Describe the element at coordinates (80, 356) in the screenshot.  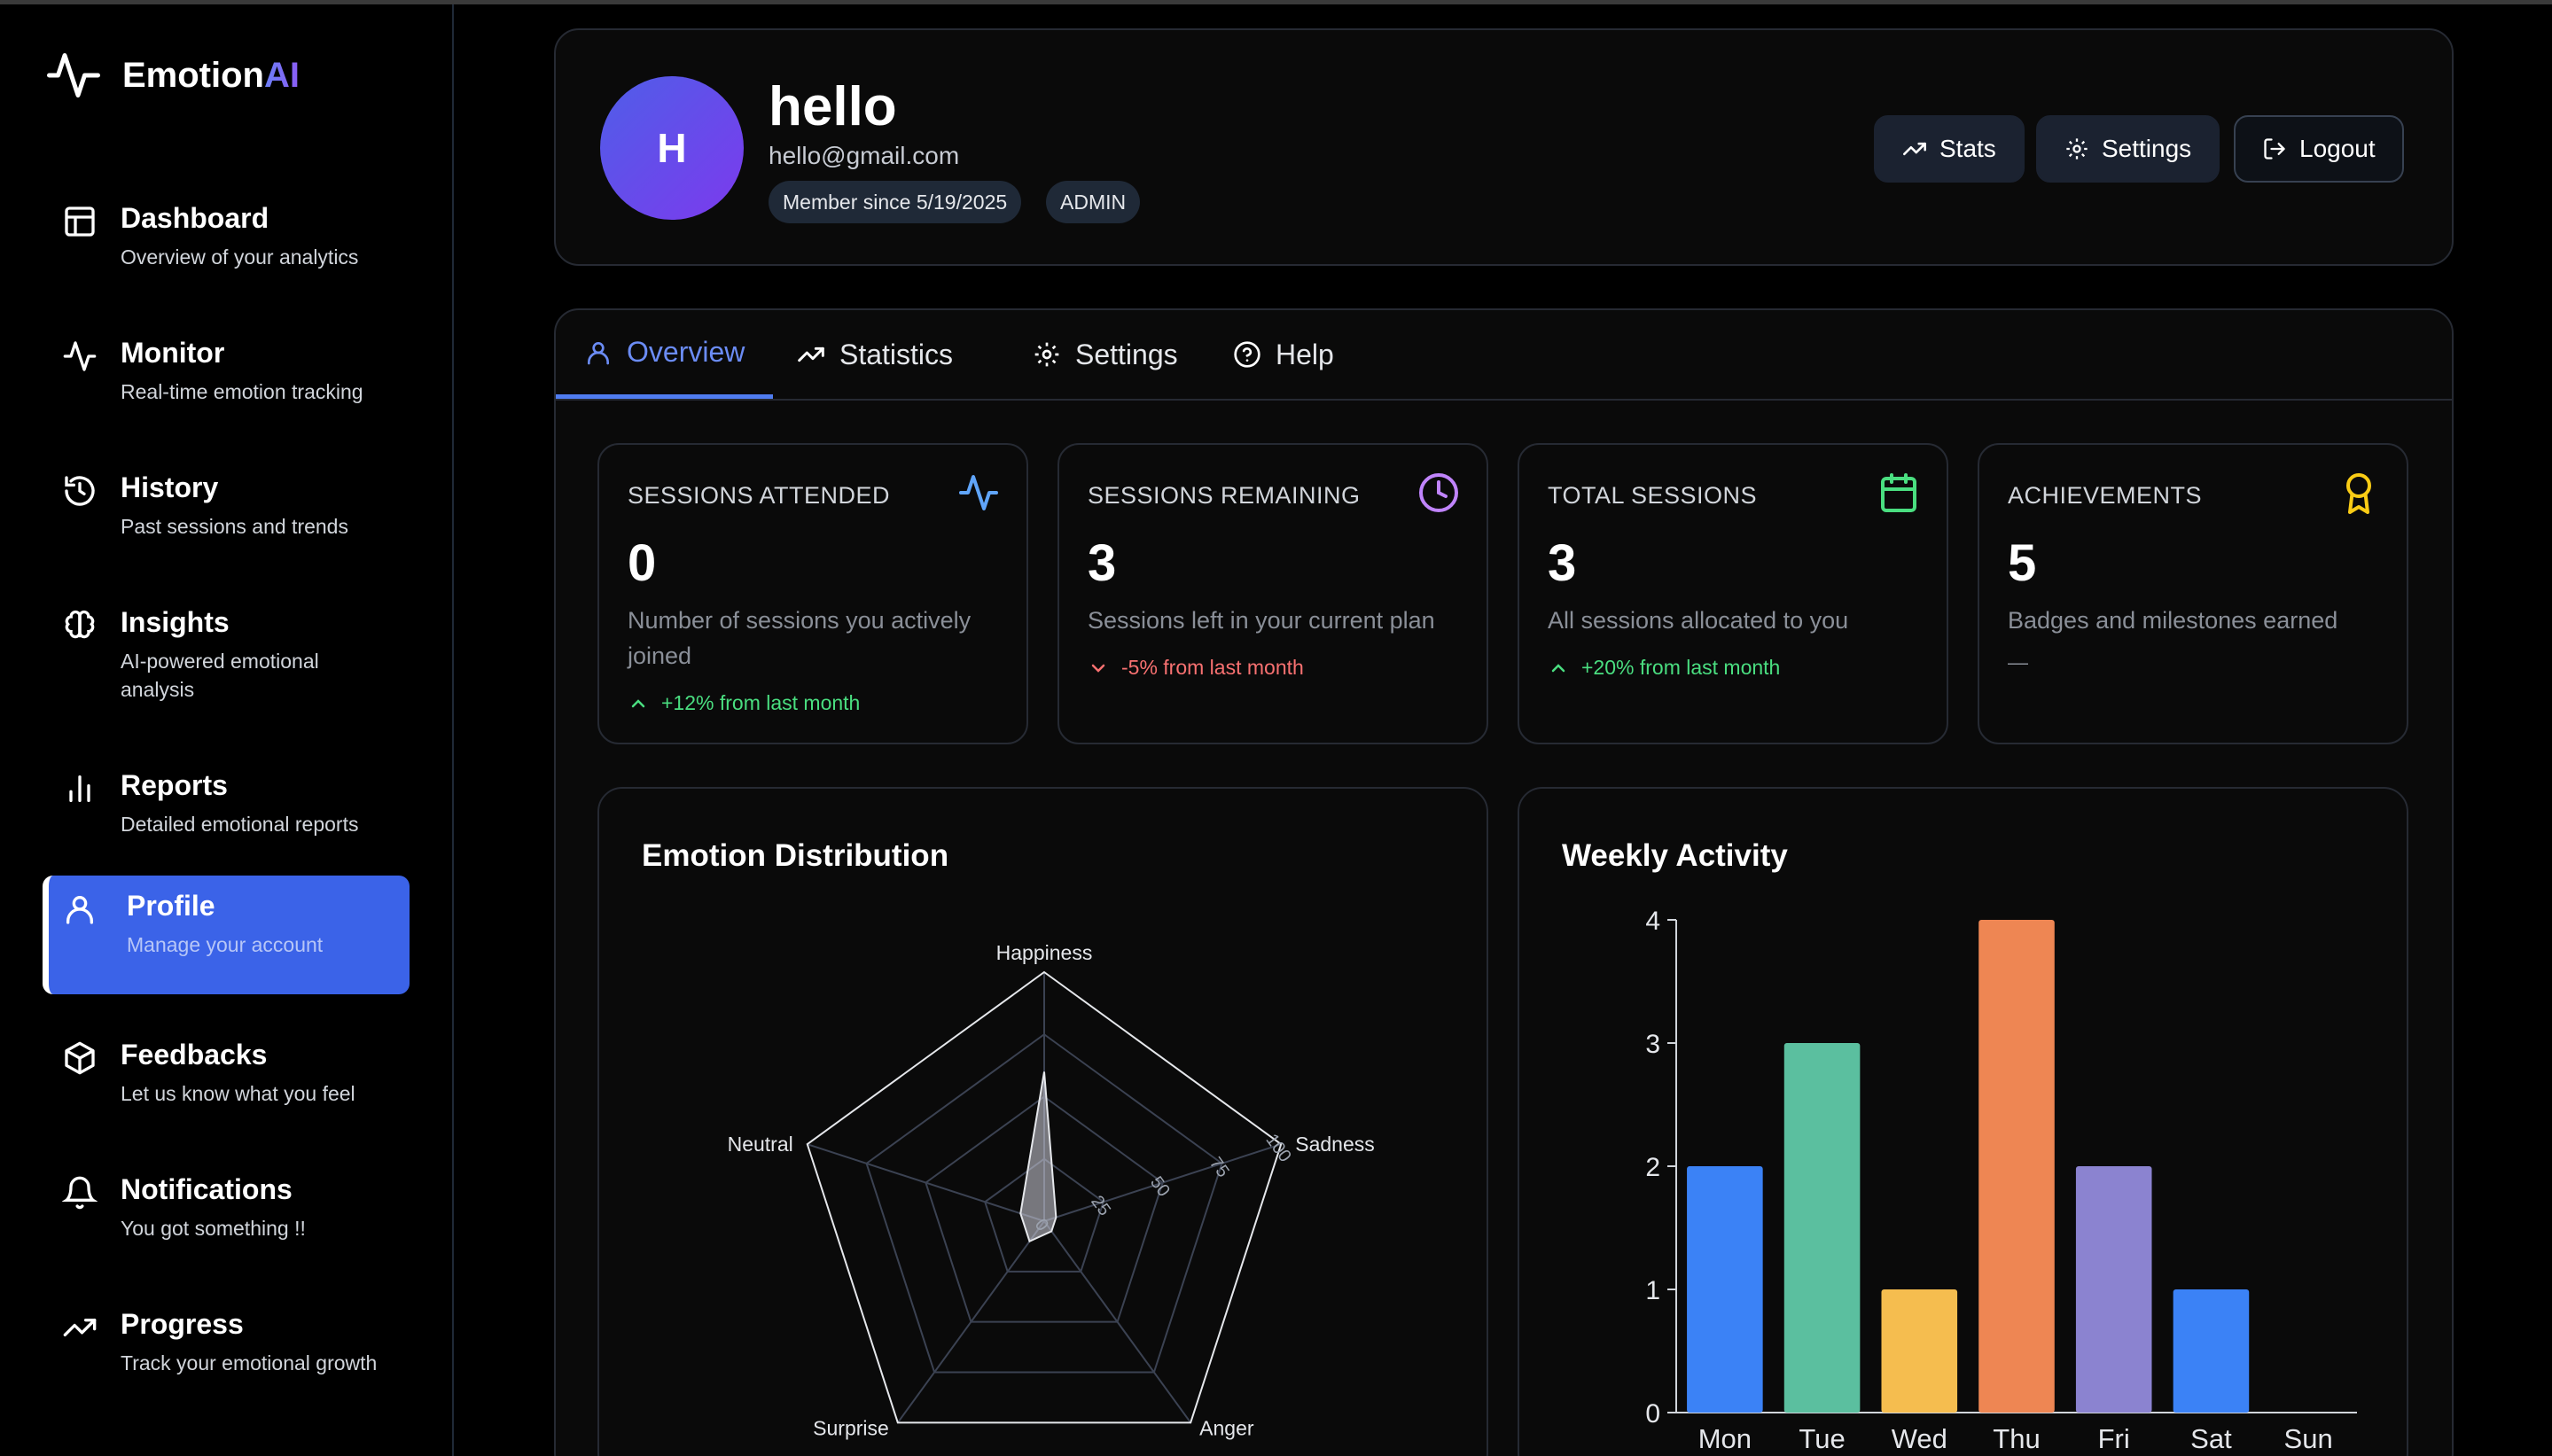
I see `activity-icon` at that location.